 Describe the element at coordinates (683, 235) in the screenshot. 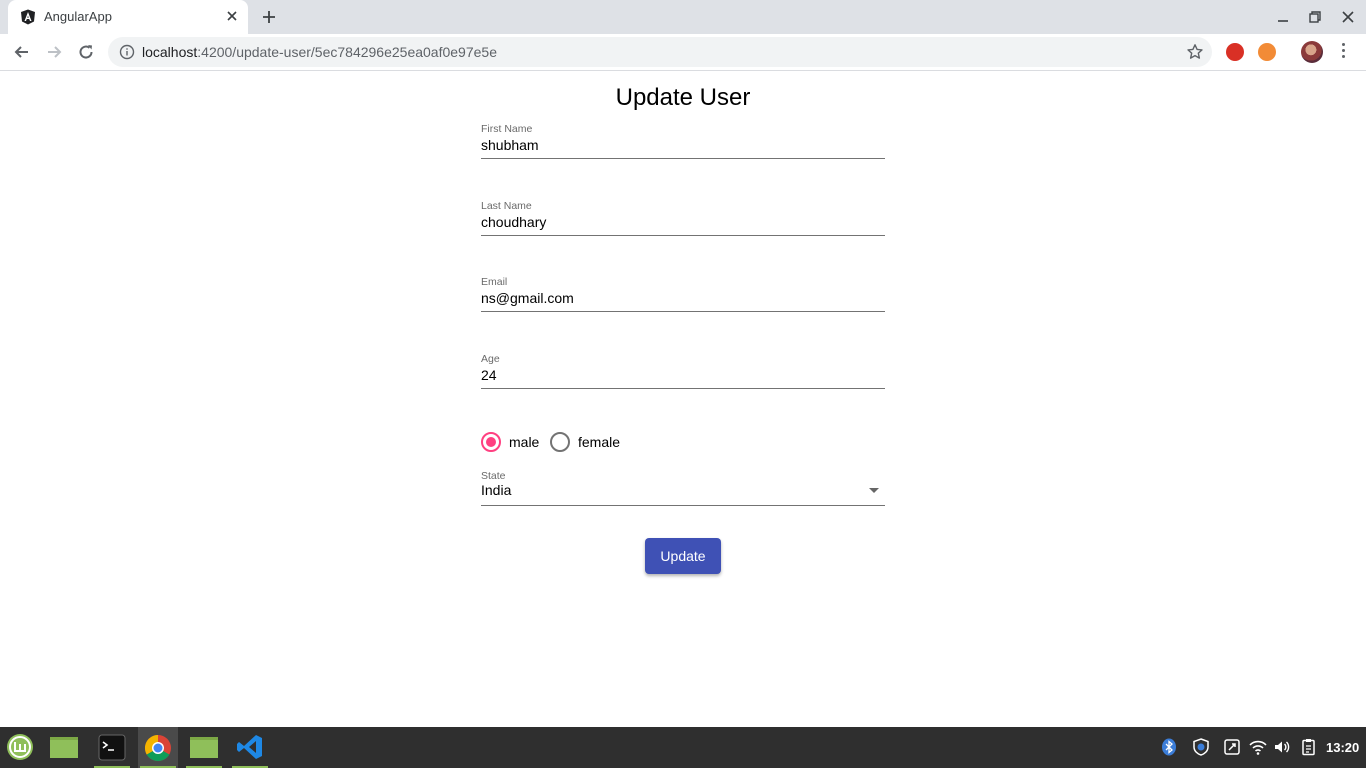

I see `last-name-underline` at that location.